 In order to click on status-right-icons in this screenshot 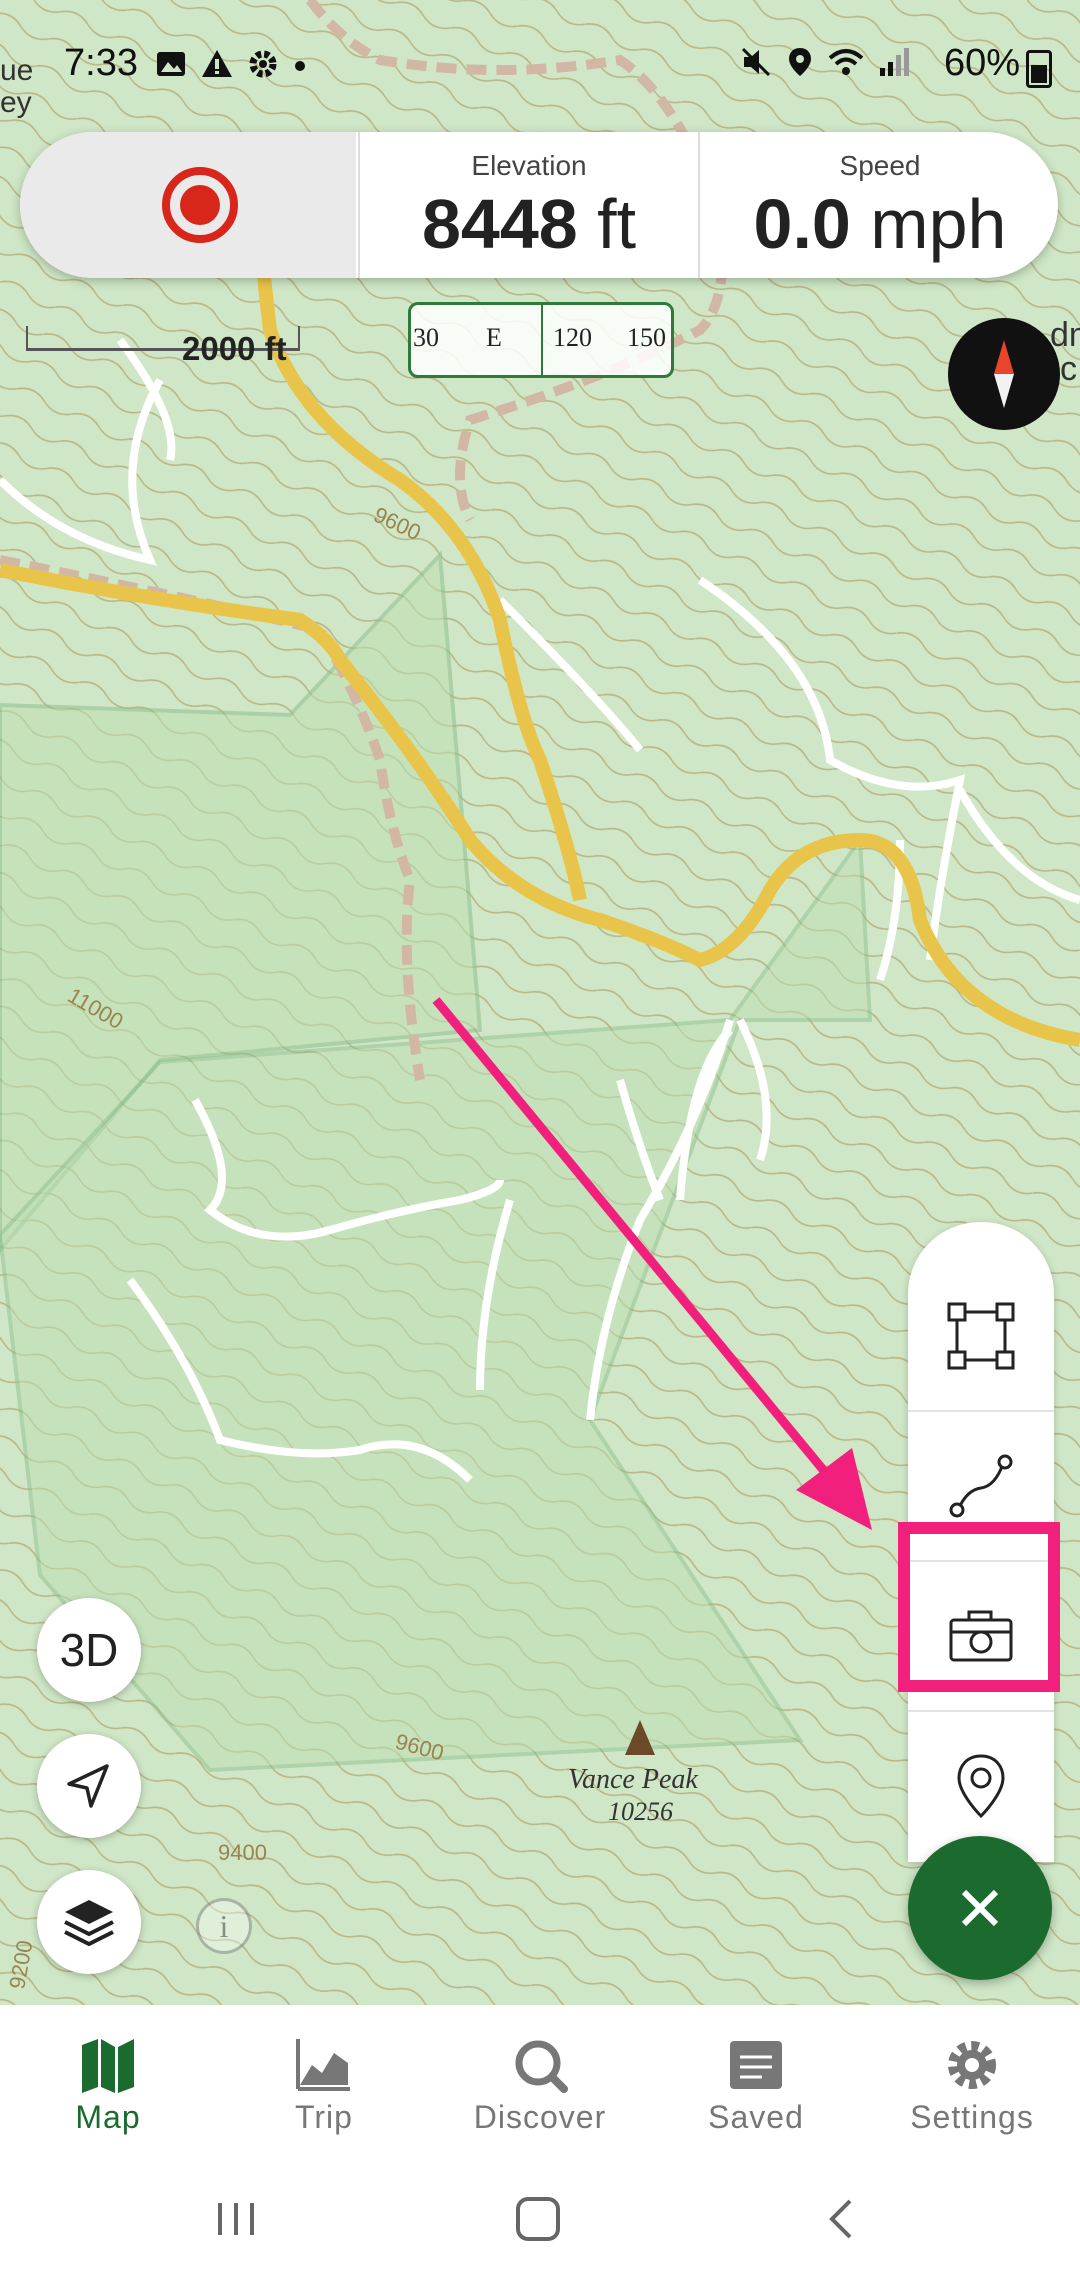, I will do `click(825, 62)`.